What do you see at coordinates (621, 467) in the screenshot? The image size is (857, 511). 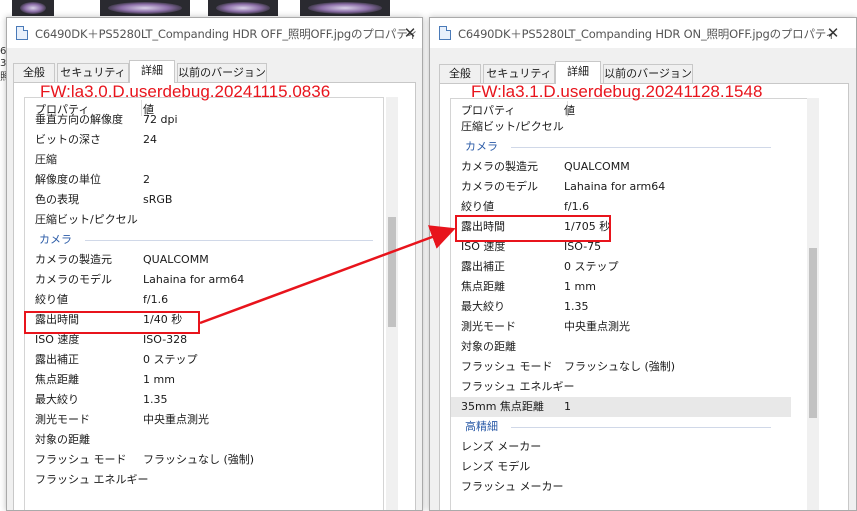 I see `property-row: レンズ モデル` at bounding box center [621, 467].